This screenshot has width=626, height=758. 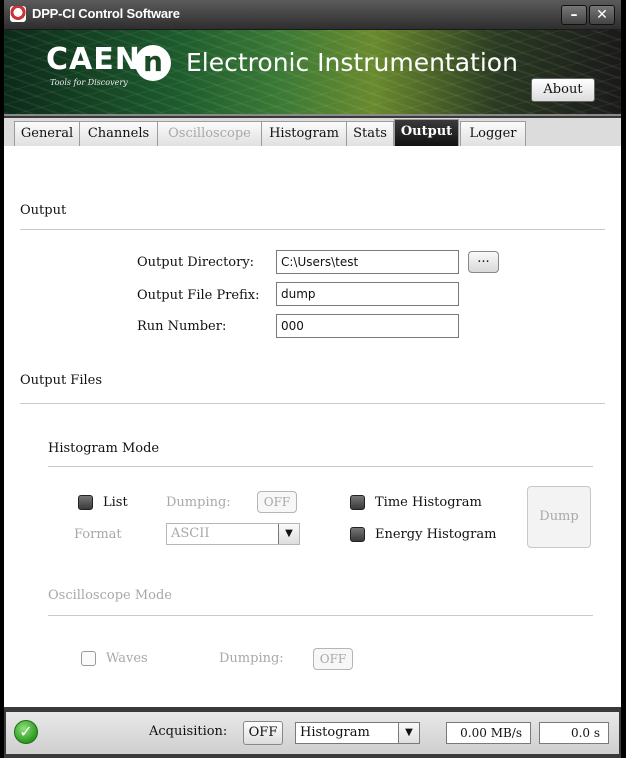 I want to click on acquisition-toggle-button: OFF, so click(x=263, y=733).